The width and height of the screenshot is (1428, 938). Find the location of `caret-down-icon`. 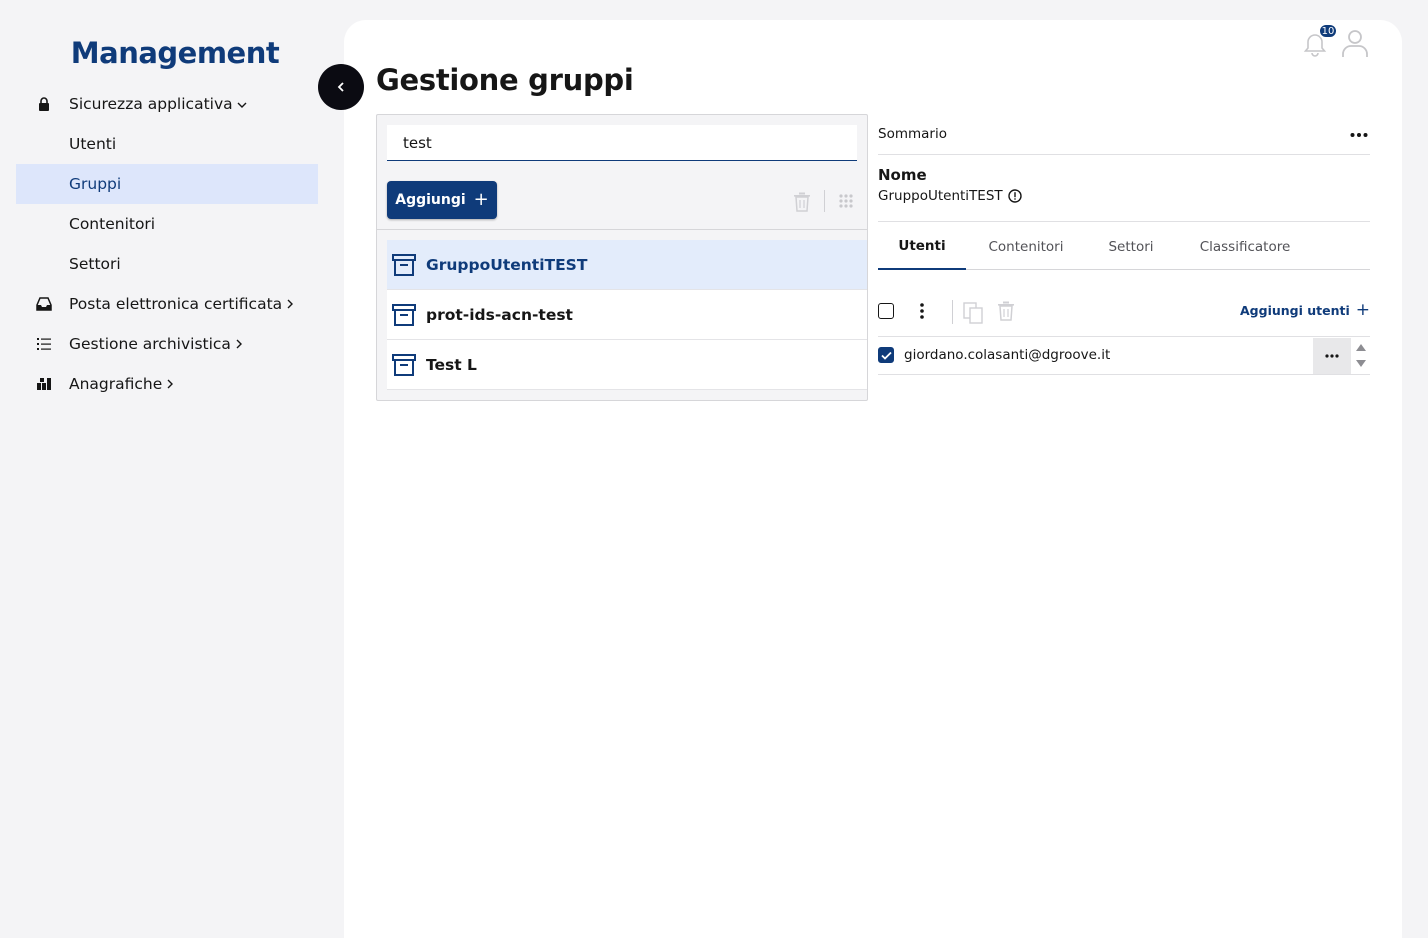

caret-down-icon is located at coordinates (1361, 364).